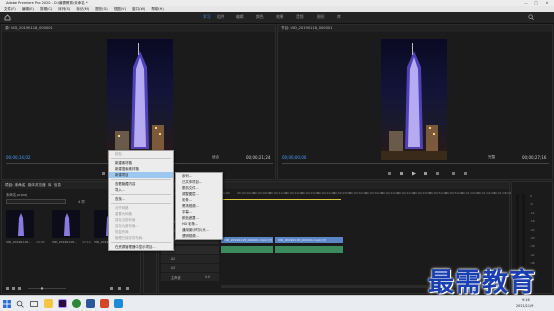  I want to click on thumb-1-image, so click(21, 224).